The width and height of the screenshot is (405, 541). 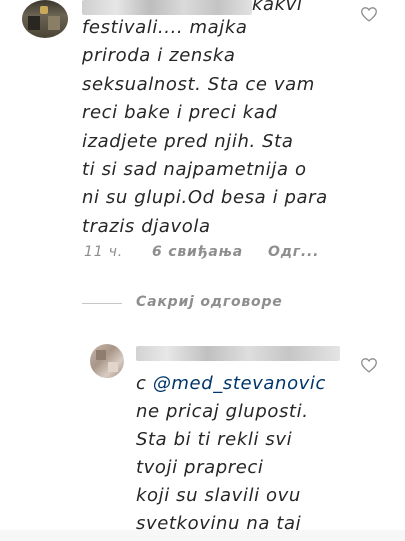 I want to click on reply-avatar, so click(x=107, y=361).